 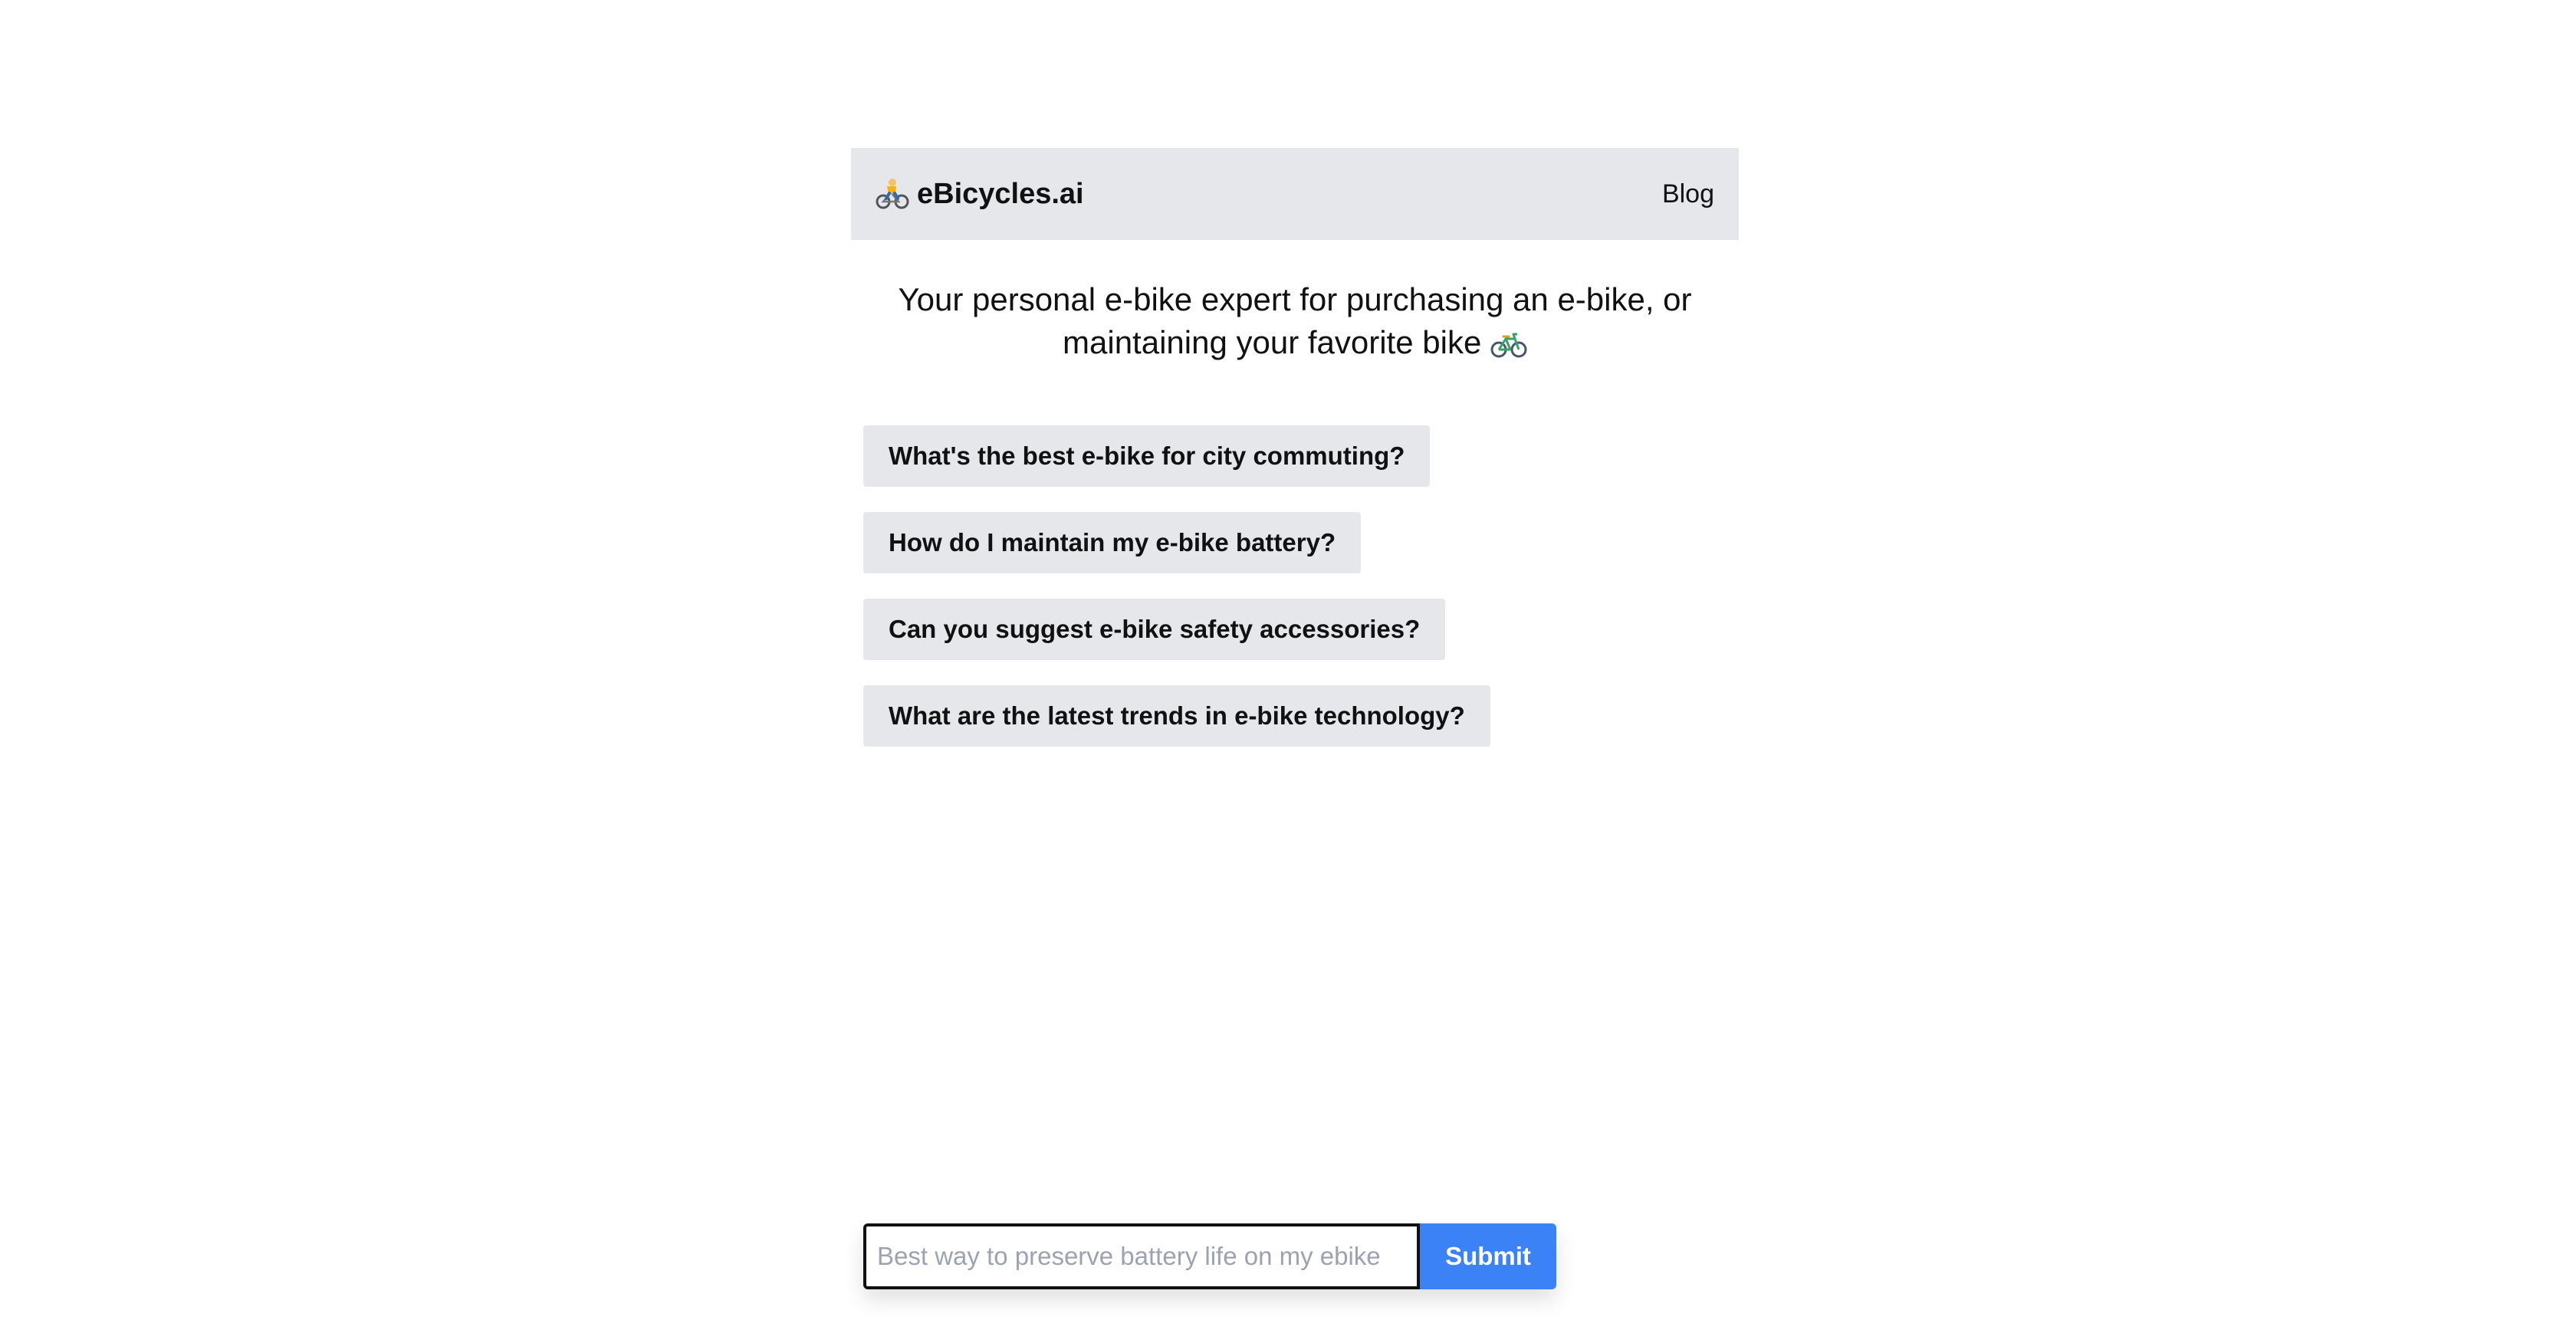 What do you see at coordinates (1295, 194) in the screenshot?
I see `site-header: eBicycles.ai Blog` at bounding box center [1295, 194].